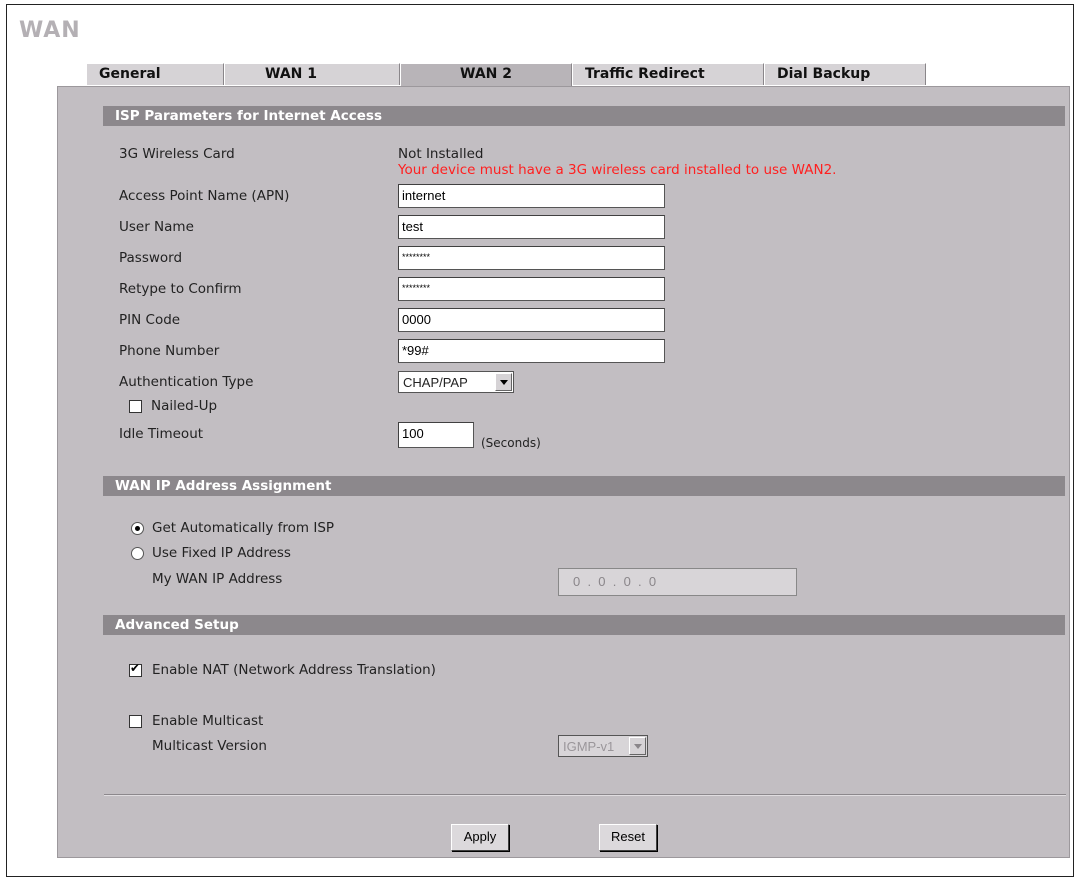  Describe the element at coordinates (312, 74) in the screenshot. I see `tab-wan1: WAN 1` at that location.